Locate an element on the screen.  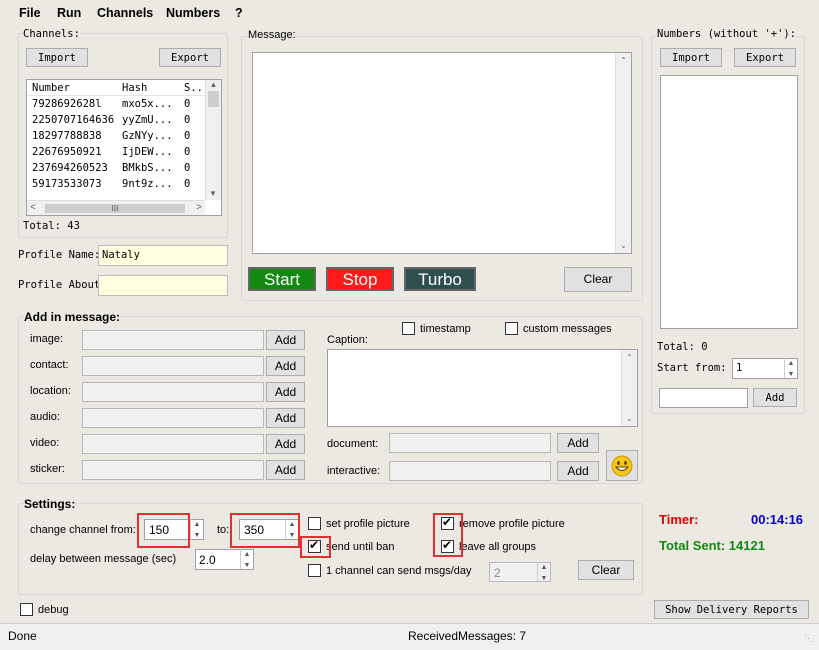
debug-checkbox is located at coordinates (26, 609).